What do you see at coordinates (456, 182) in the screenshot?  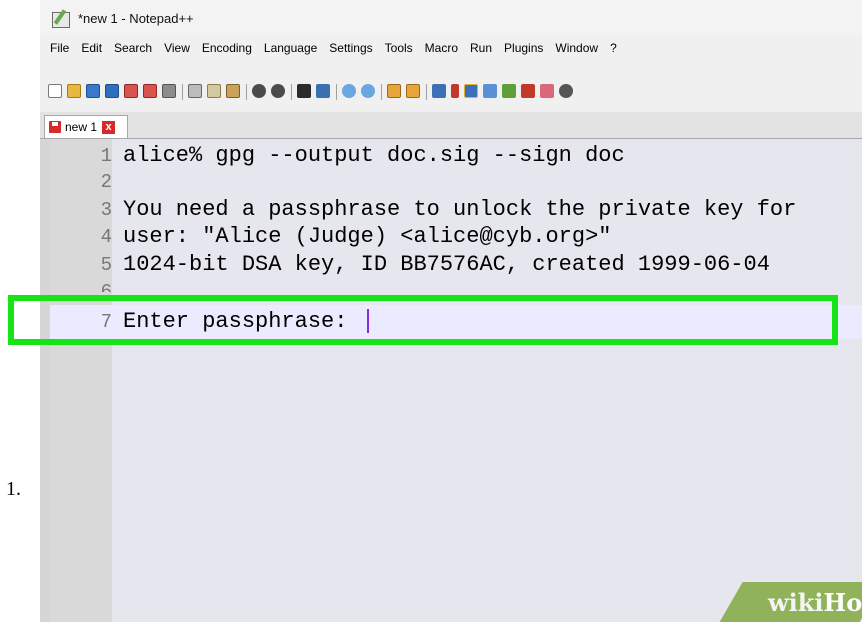 I see `editor-line: 2` at bounding box center [456, 182].